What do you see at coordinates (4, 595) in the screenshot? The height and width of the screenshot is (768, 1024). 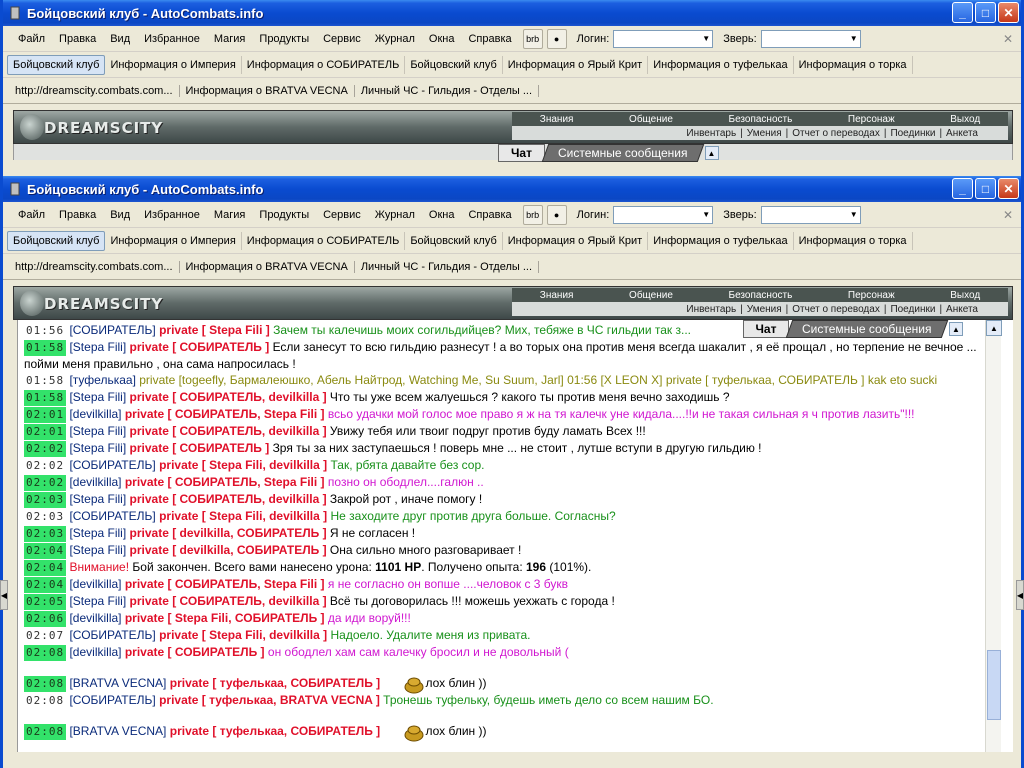 I see `left-arrow-icon: ◀` at bounding box center [4, 595].